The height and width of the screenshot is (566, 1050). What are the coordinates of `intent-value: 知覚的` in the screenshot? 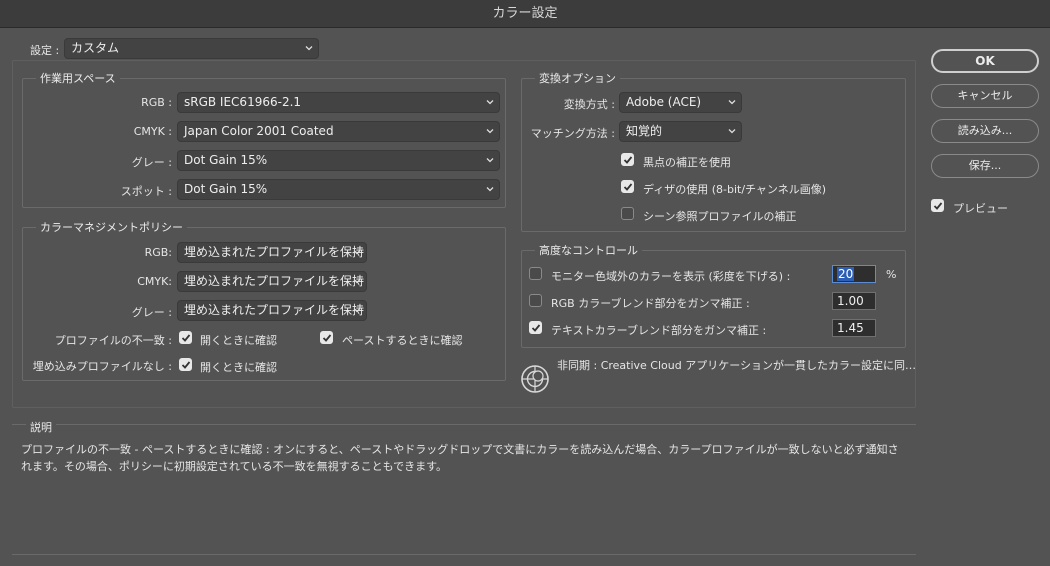 It's located at (644, 131).